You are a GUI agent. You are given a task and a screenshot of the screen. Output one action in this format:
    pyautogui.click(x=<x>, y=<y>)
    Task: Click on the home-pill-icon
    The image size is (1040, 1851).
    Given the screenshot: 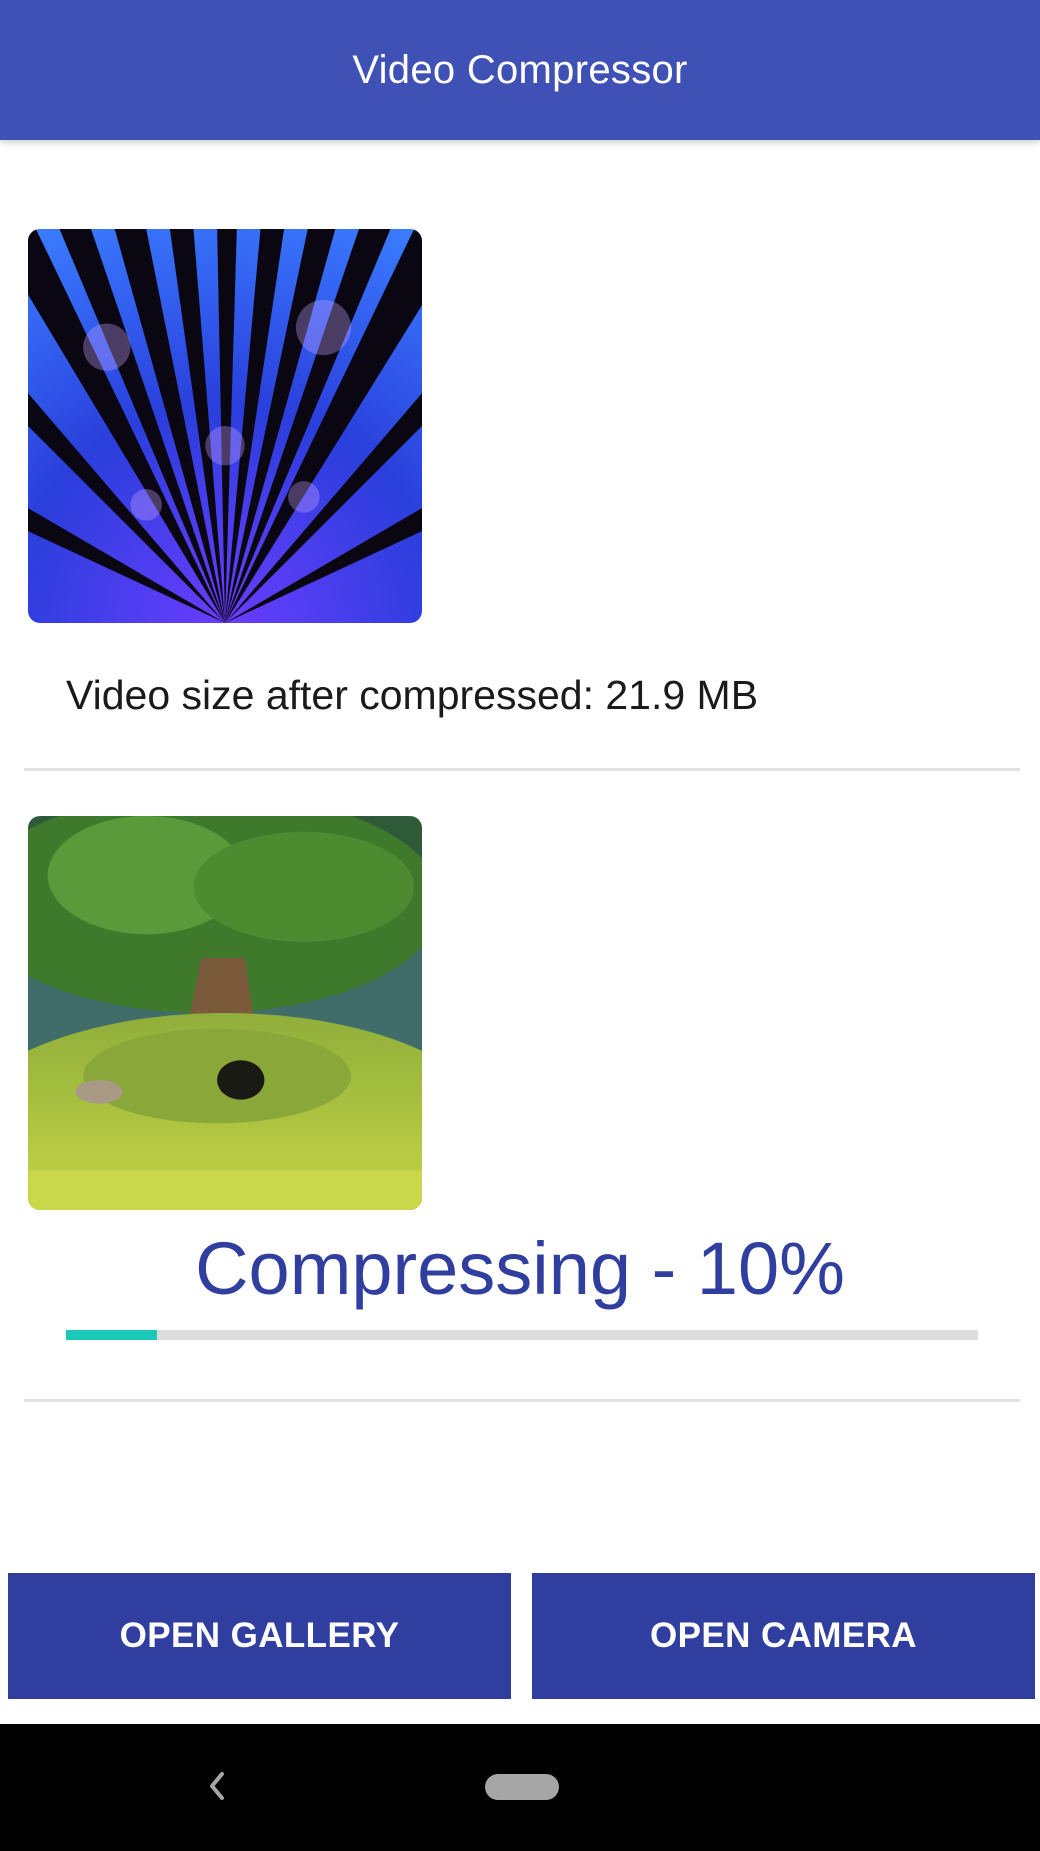 What is the action you would take?
    pyautogui.click(x=522, y=1787)
    